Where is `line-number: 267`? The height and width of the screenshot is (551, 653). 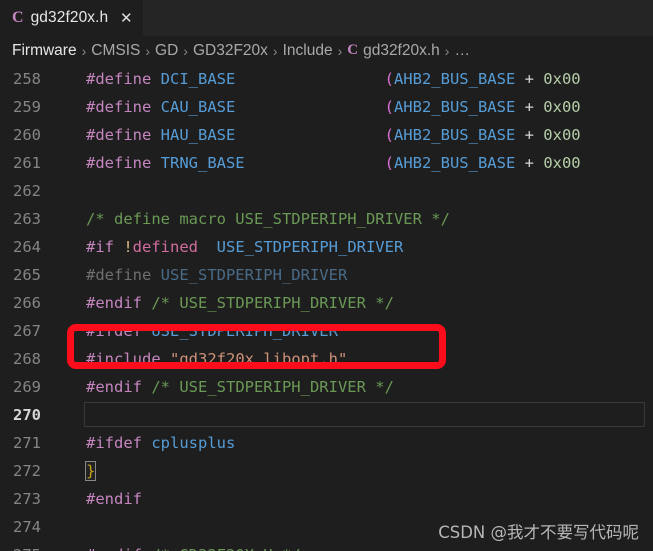 line-number: 267 is located at coordinates (27, 331).